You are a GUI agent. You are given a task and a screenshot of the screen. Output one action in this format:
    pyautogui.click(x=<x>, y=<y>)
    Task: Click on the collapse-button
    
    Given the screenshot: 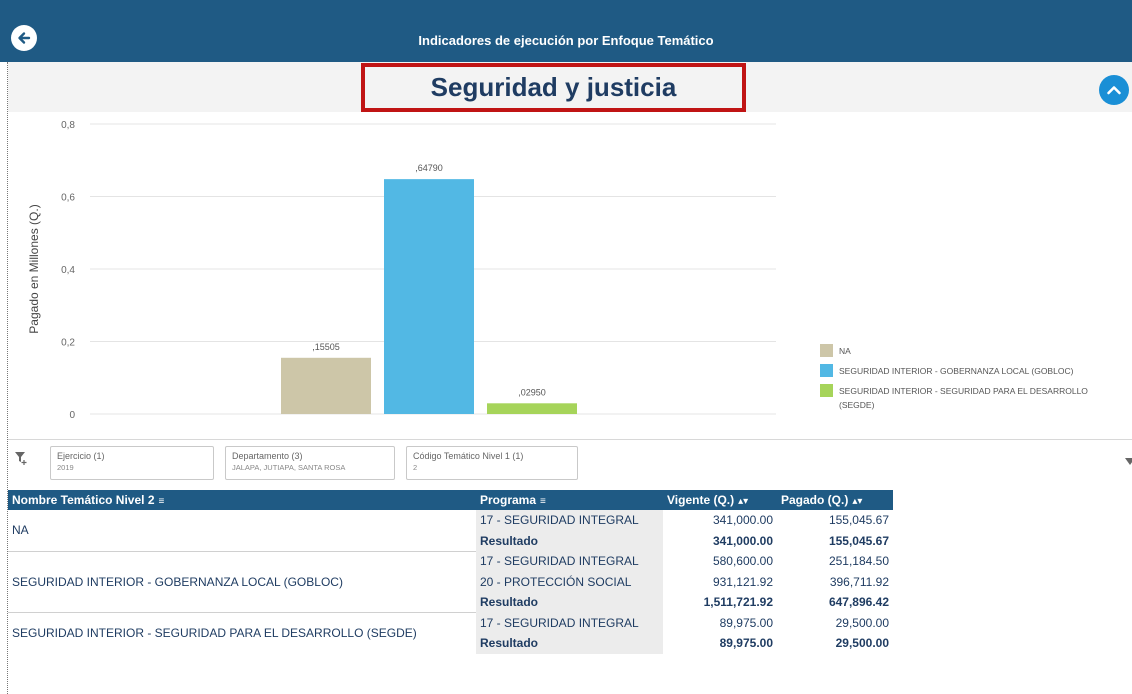 What is the action you would take?
    pyautogui.click(x=1114, y=90)
    